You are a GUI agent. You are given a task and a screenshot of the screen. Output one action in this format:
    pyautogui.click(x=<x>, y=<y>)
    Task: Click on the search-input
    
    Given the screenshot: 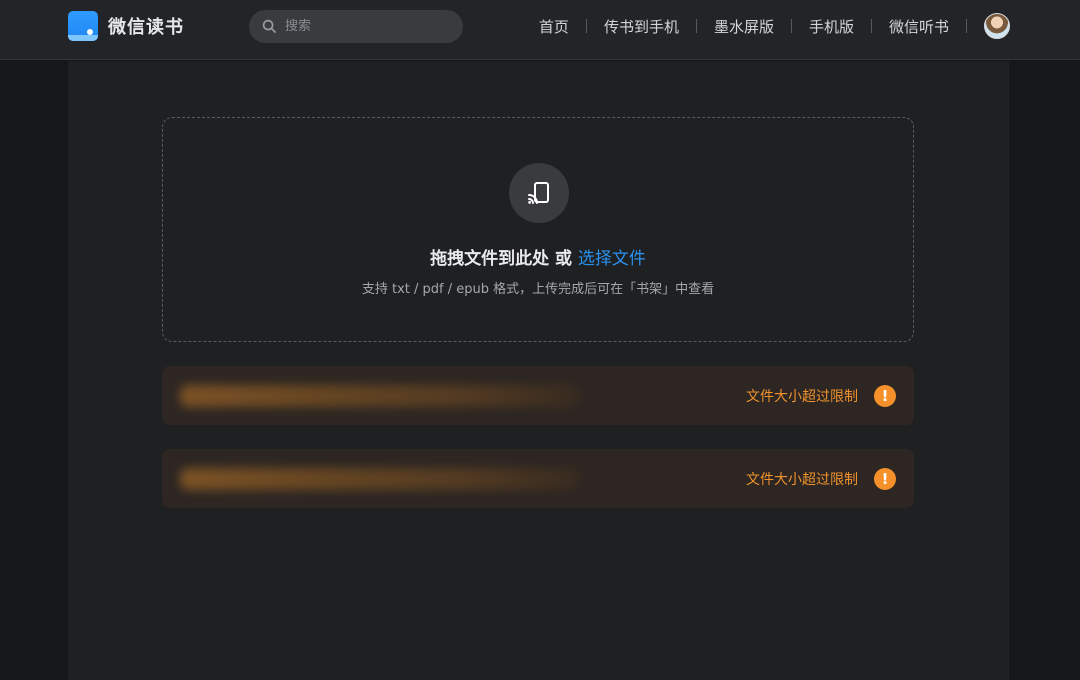 What is the action you would take?
    pyautogui.click(x=370, y=26)
    